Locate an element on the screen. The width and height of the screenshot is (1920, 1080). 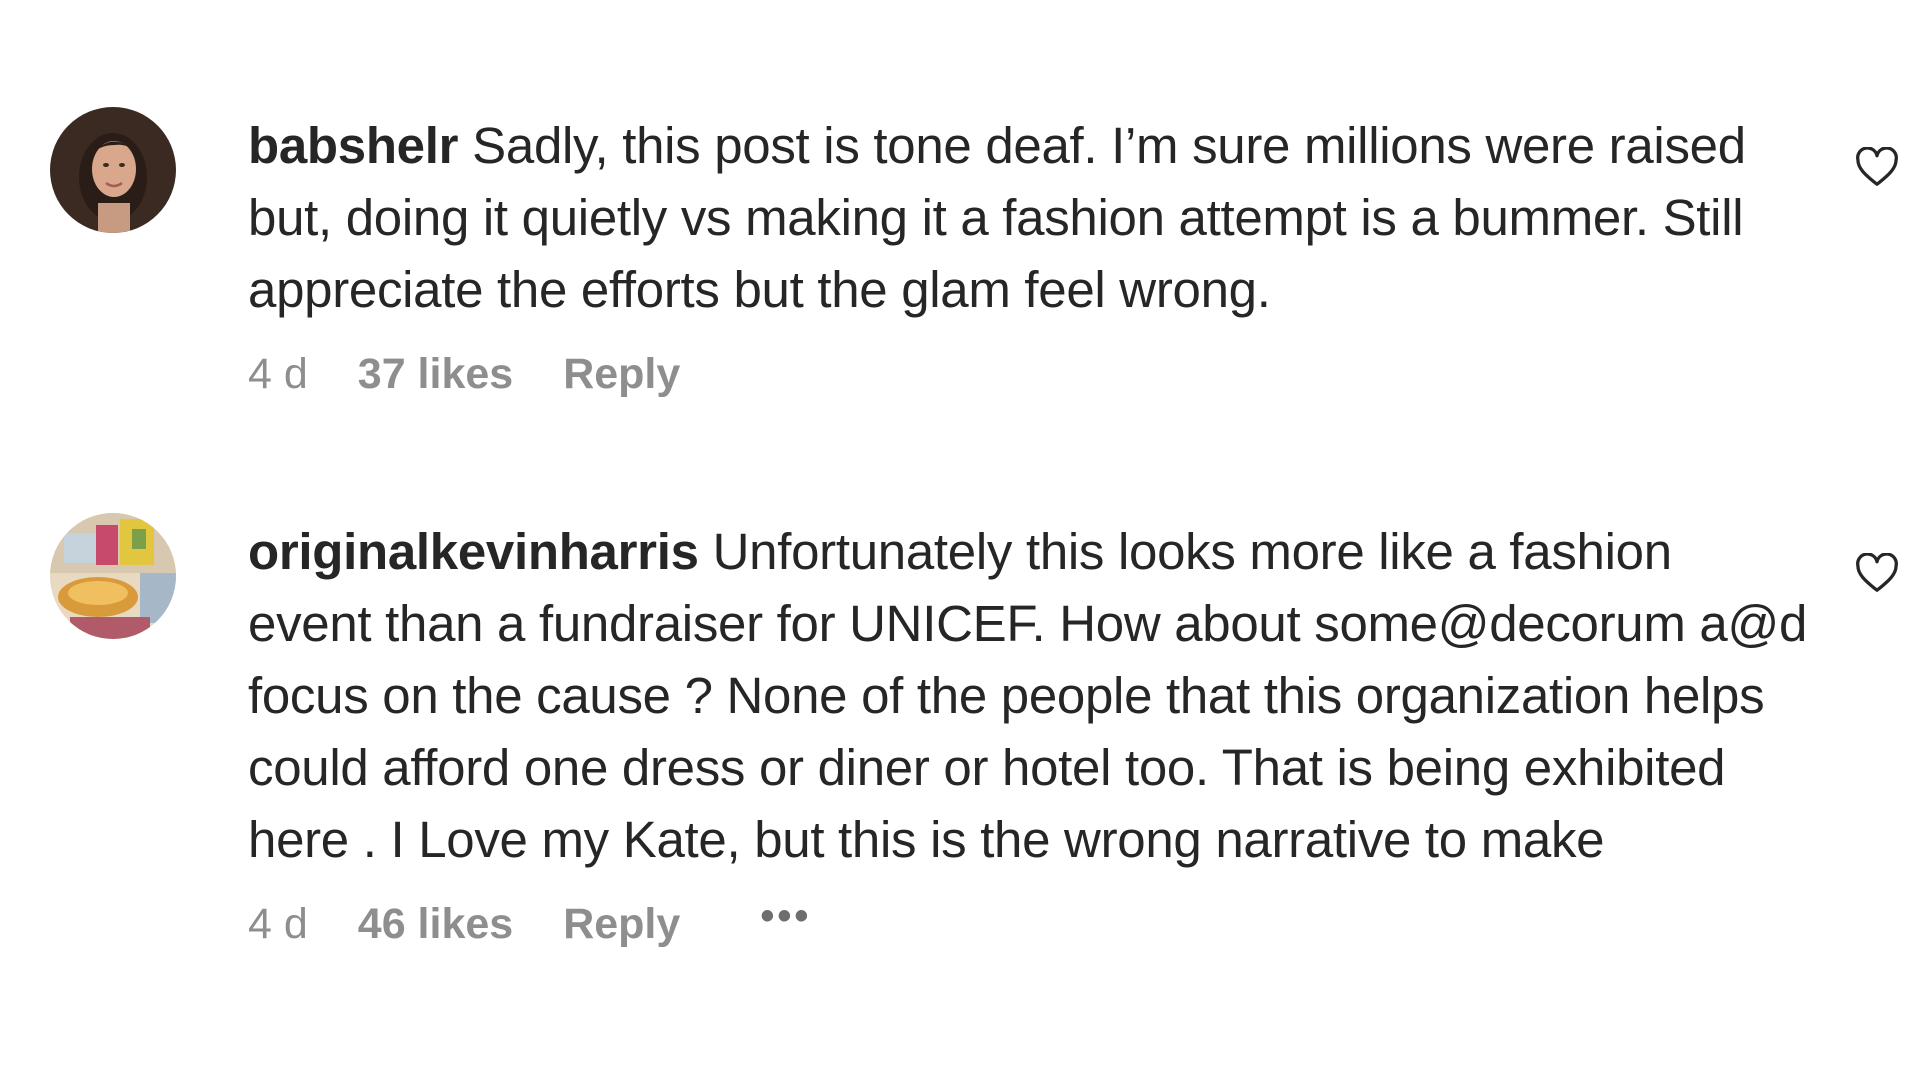
comment-likes-count: 46 likes is located at coordinates (435, 924).